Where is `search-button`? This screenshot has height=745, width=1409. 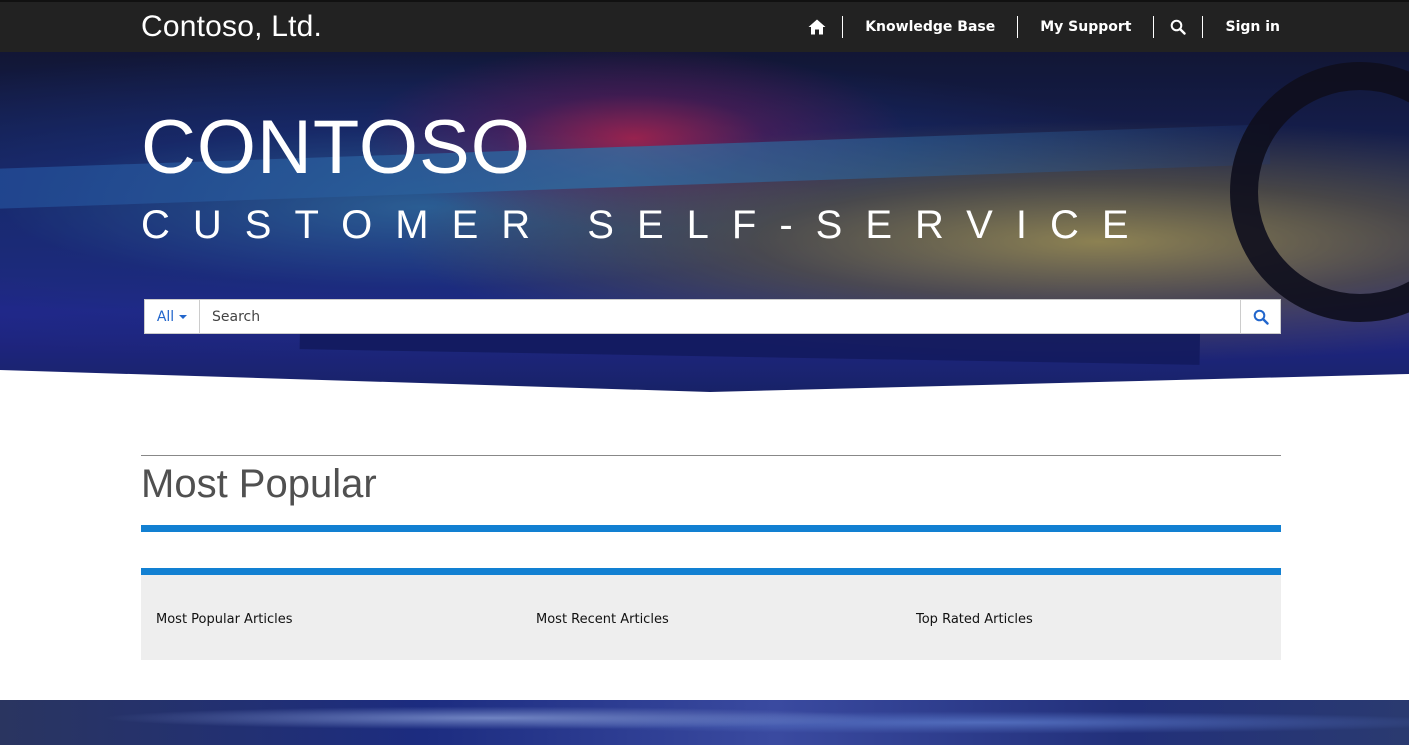
search-button is located at coordinates (1260, 316).